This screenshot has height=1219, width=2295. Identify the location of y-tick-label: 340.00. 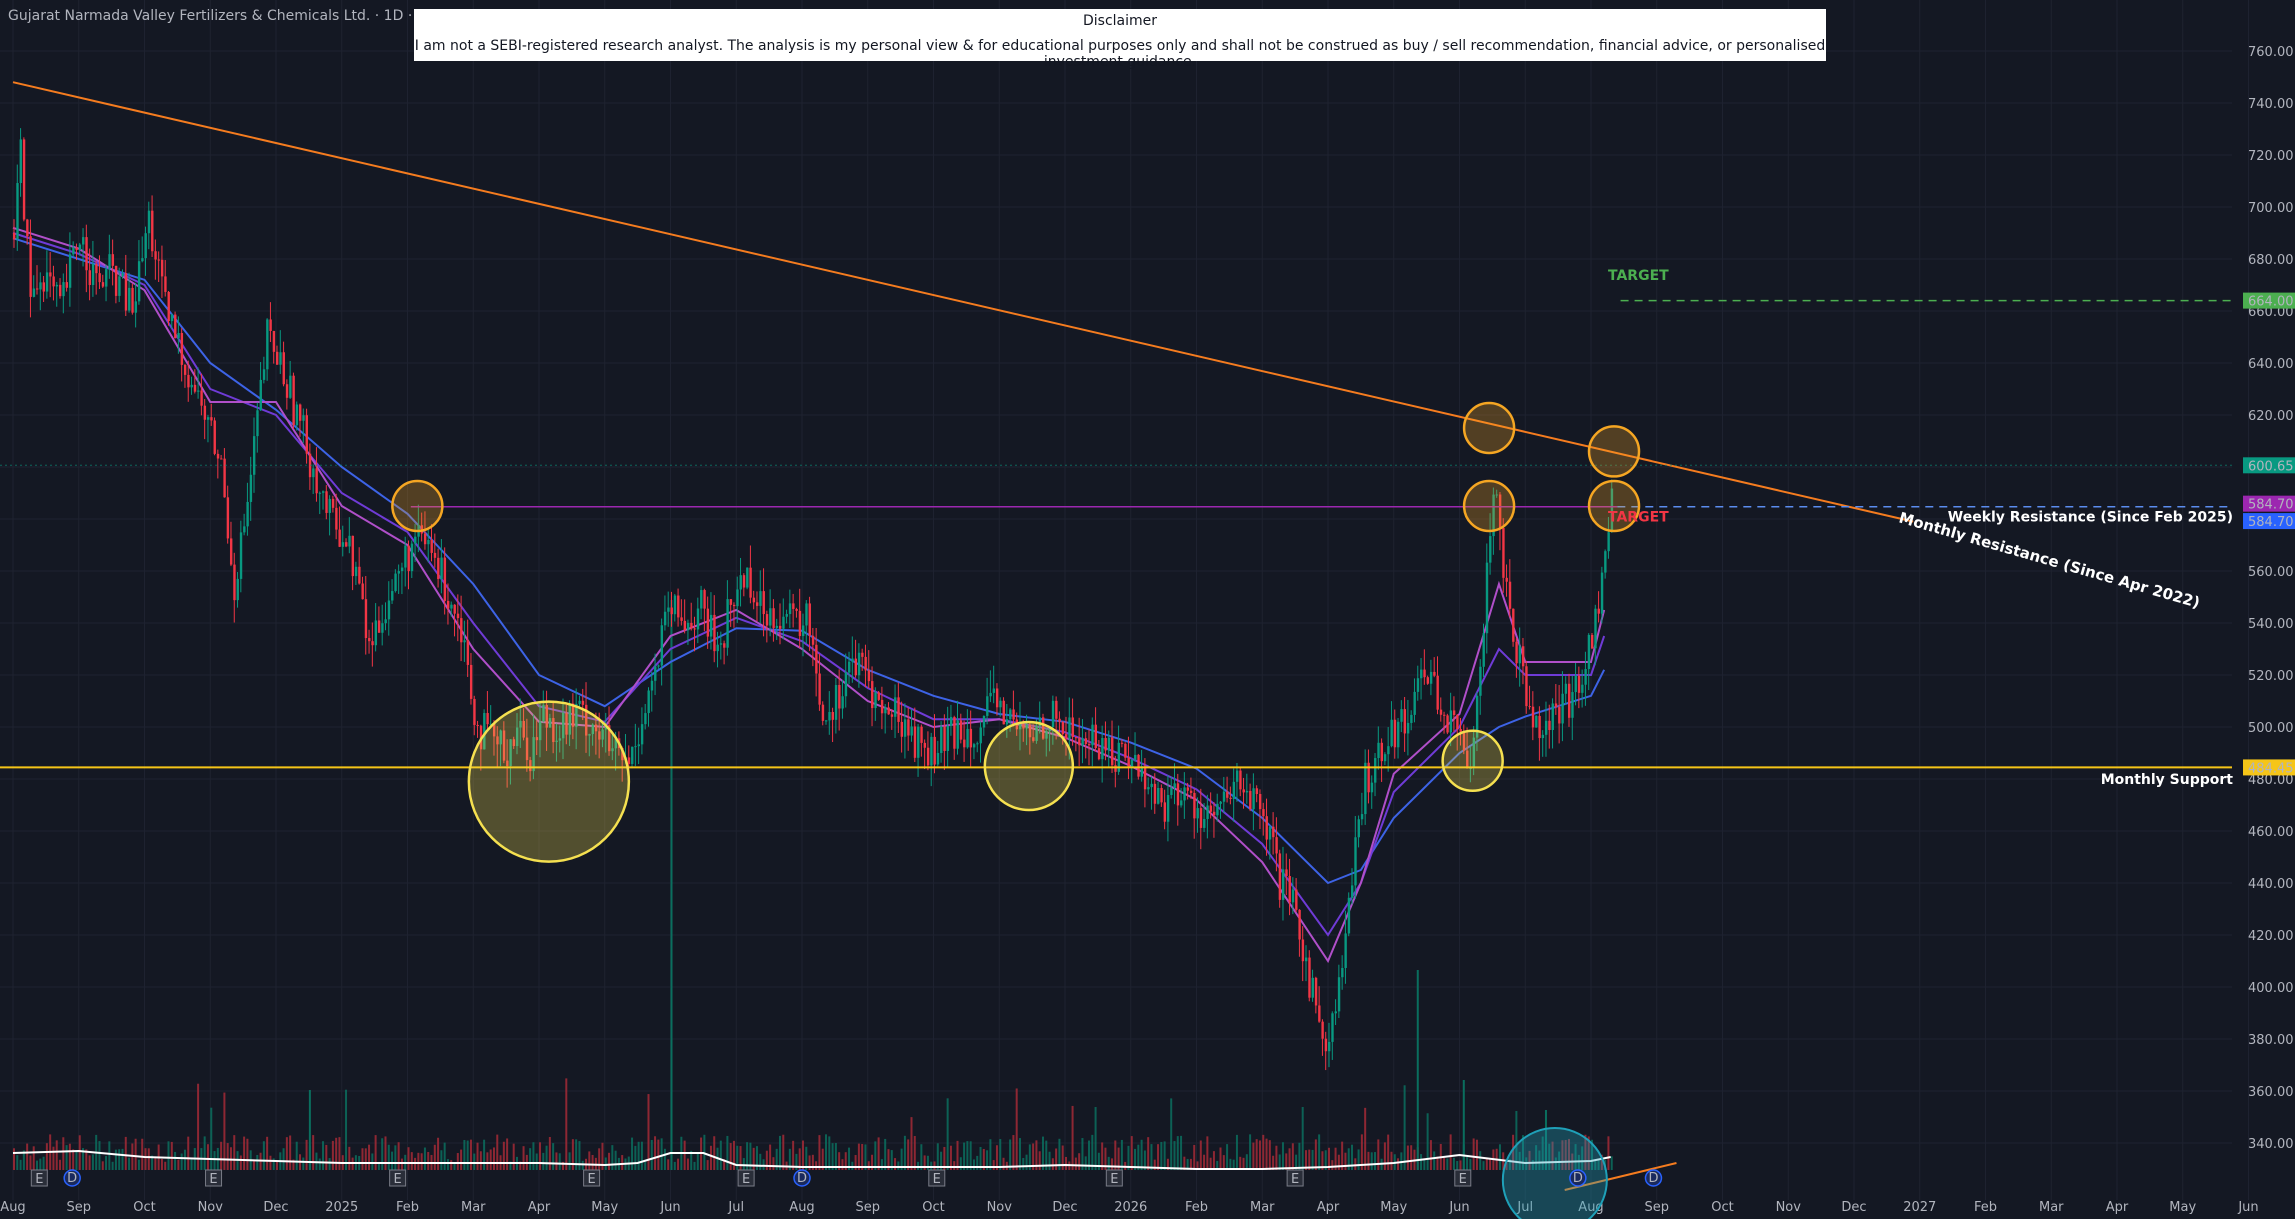
(2271, 1144).